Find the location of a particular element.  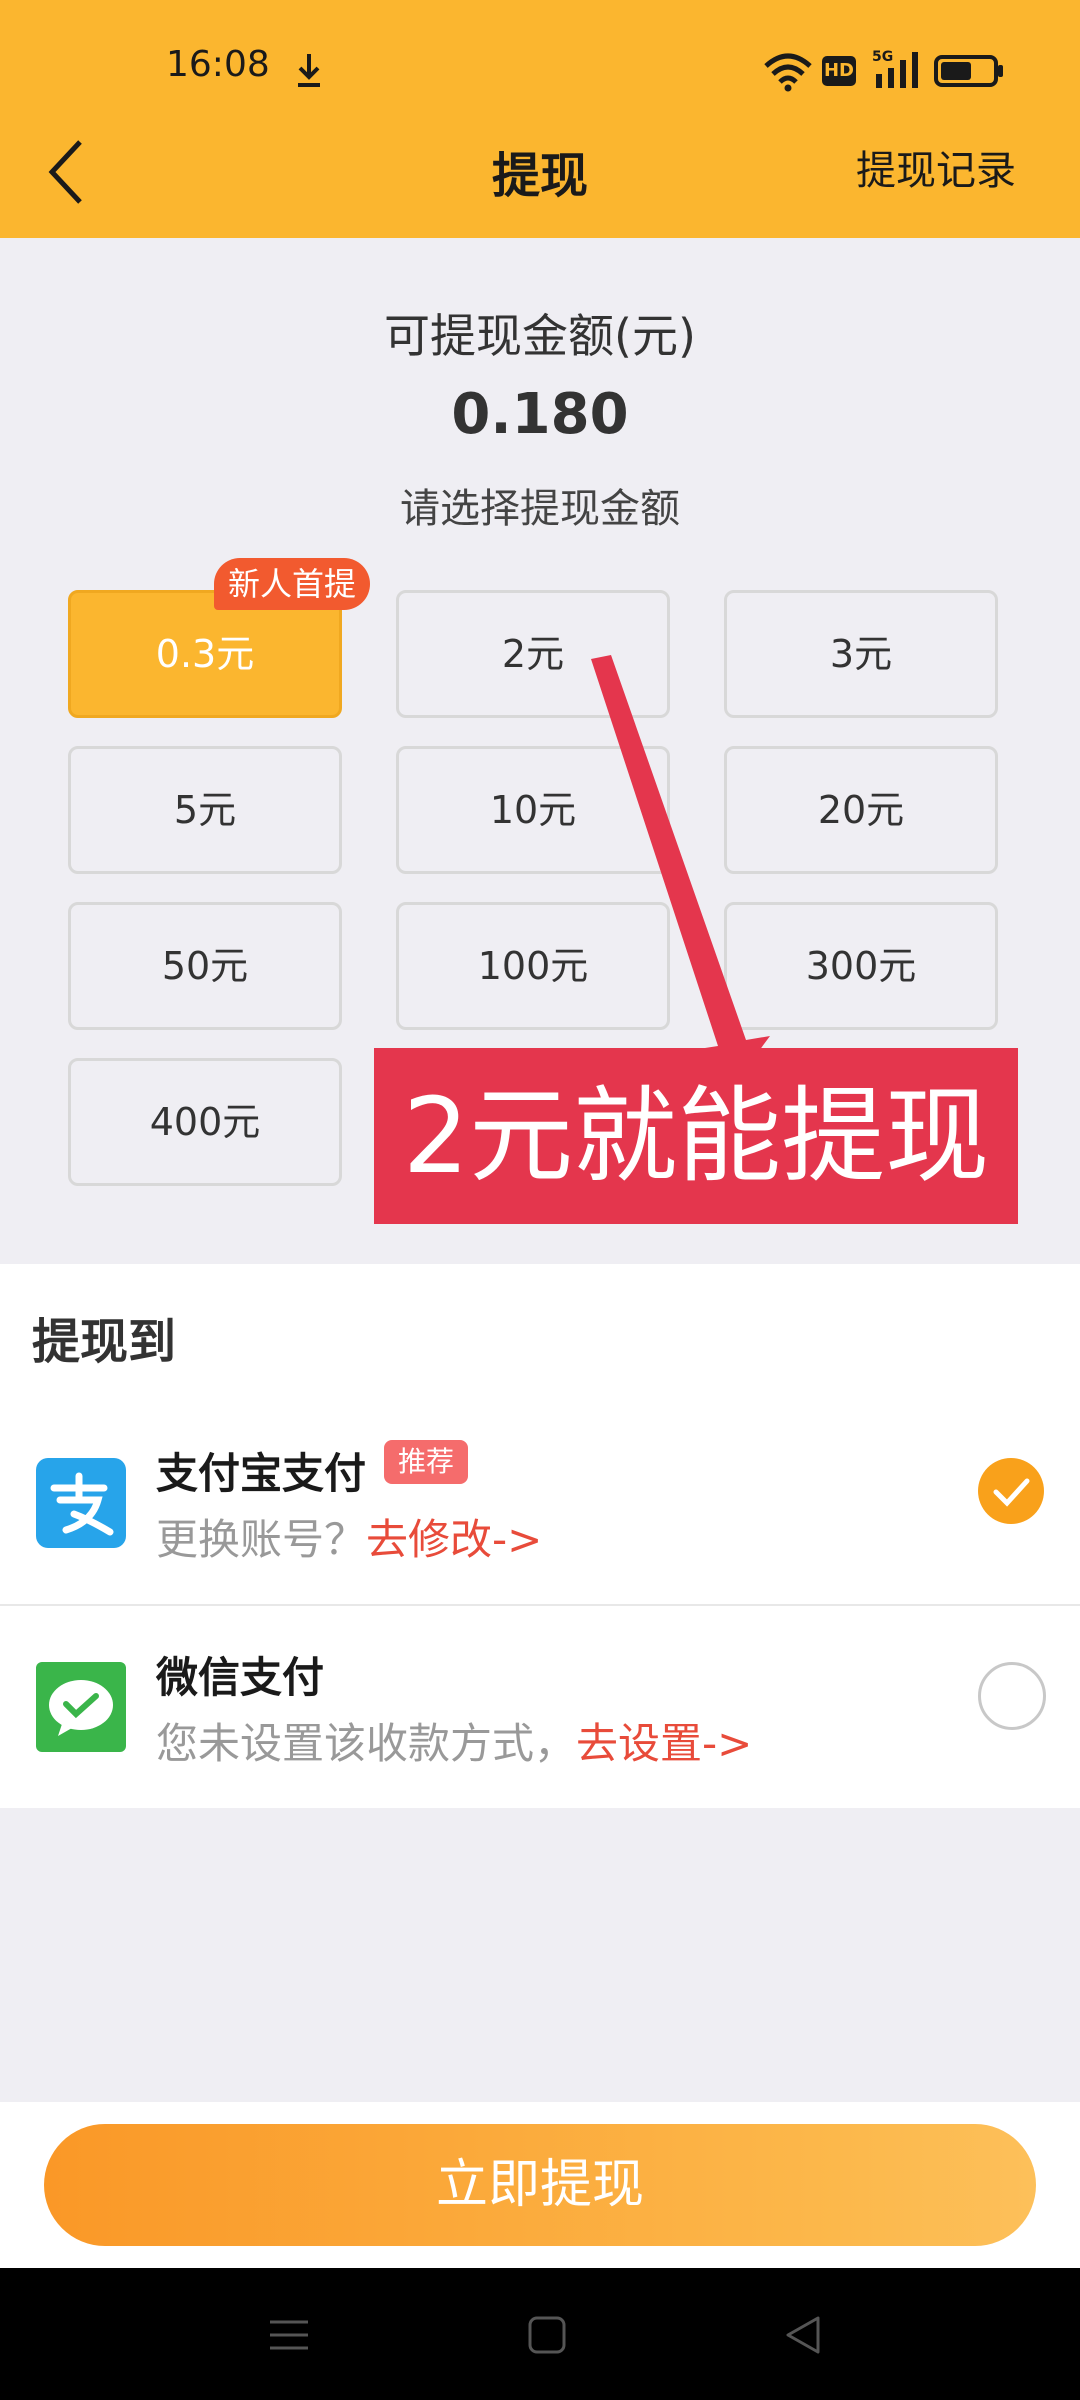

payment-method-sub: 更换账号？ is located at coordinates (261, 1539).